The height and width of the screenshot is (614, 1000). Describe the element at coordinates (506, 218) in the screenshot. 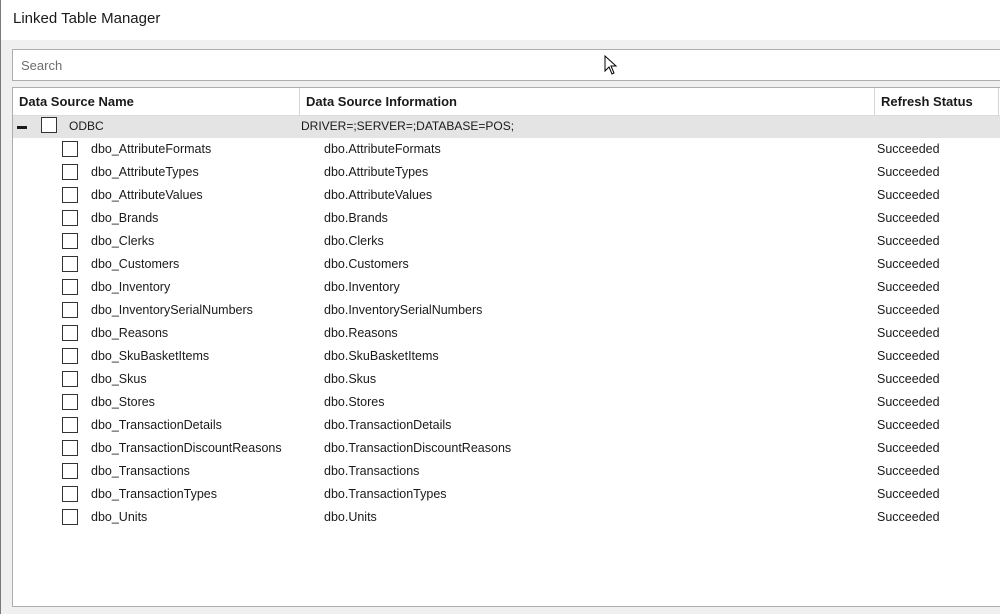

I see `table-row: dbo_Brands dbo.Brands Succeeded` at that location.